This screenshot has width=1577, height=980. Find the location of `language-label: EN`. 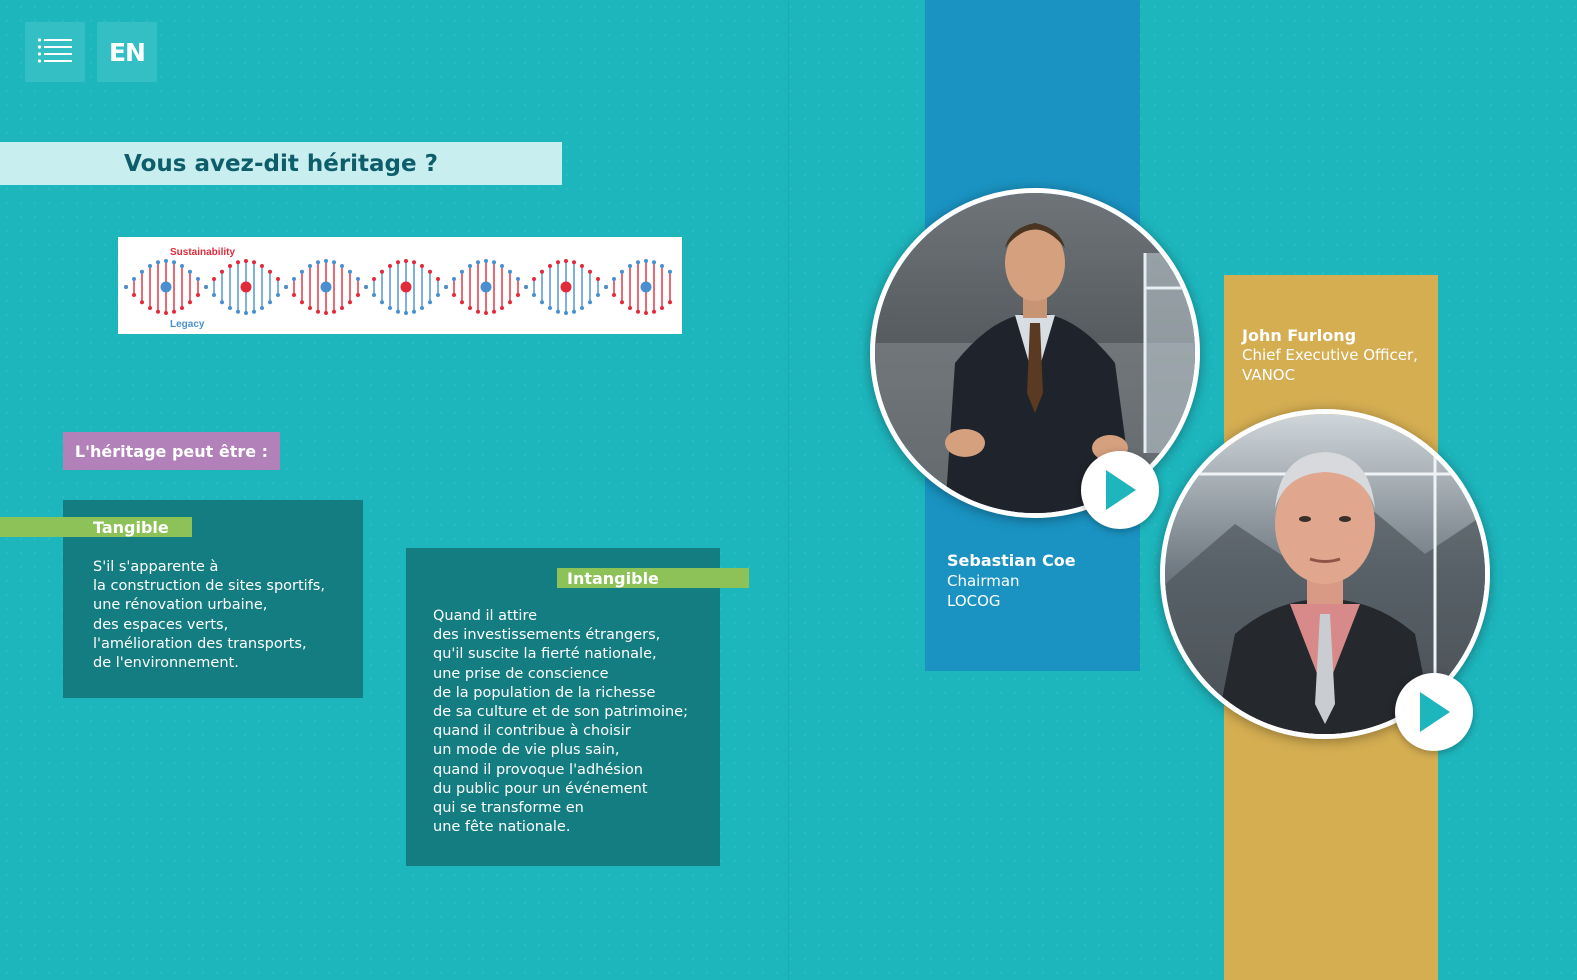

language-label: EN is located at coordinates (127, 52).